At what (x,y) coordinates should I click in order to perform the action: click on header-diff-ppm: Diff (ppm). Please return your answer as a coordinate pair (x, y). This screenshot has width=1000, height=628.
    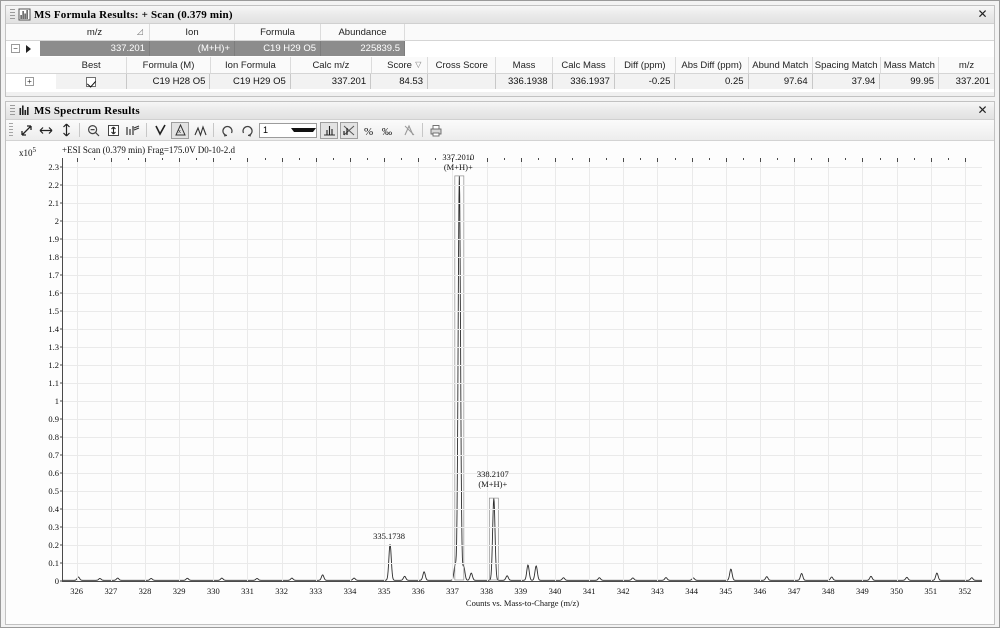
    Looking at the image, I should click on (645, 65).